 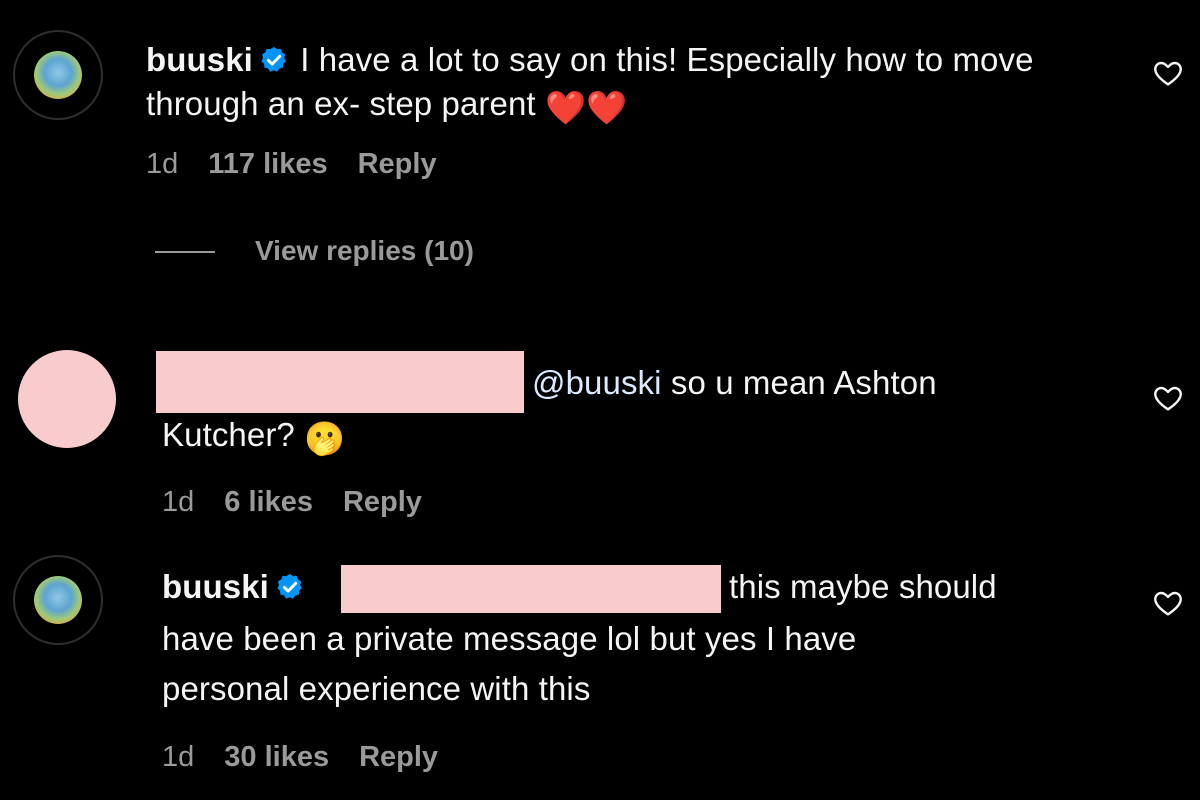 I want to click on comment-1-like-button, so click(x=1168, y=75).